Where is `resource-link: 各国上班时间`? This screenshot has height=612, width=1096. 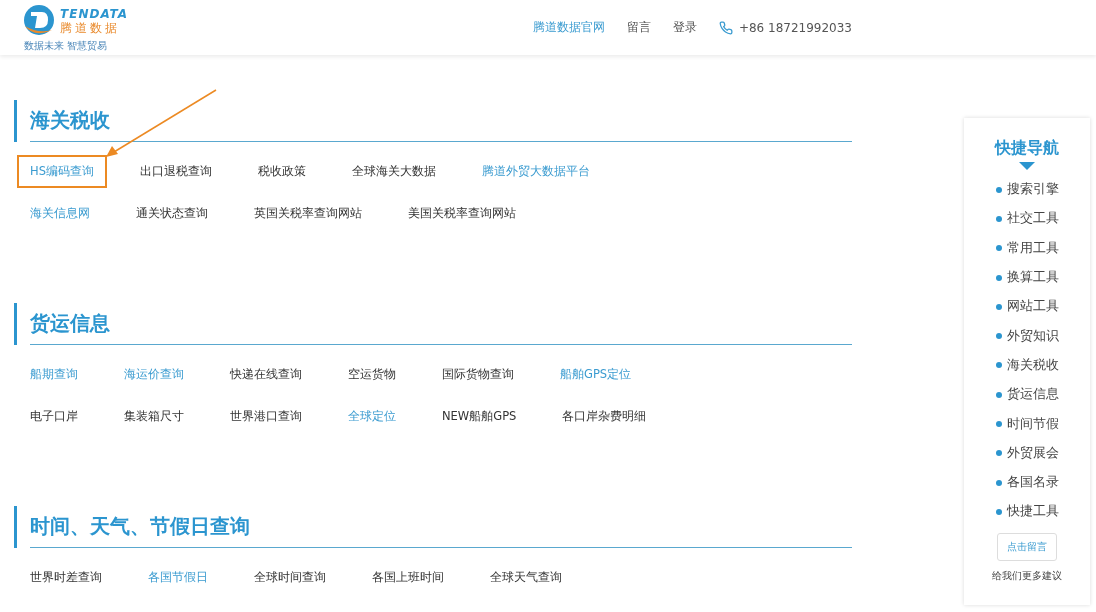 resource-link: 各国上班时间 is located at coordinates (408, 577).